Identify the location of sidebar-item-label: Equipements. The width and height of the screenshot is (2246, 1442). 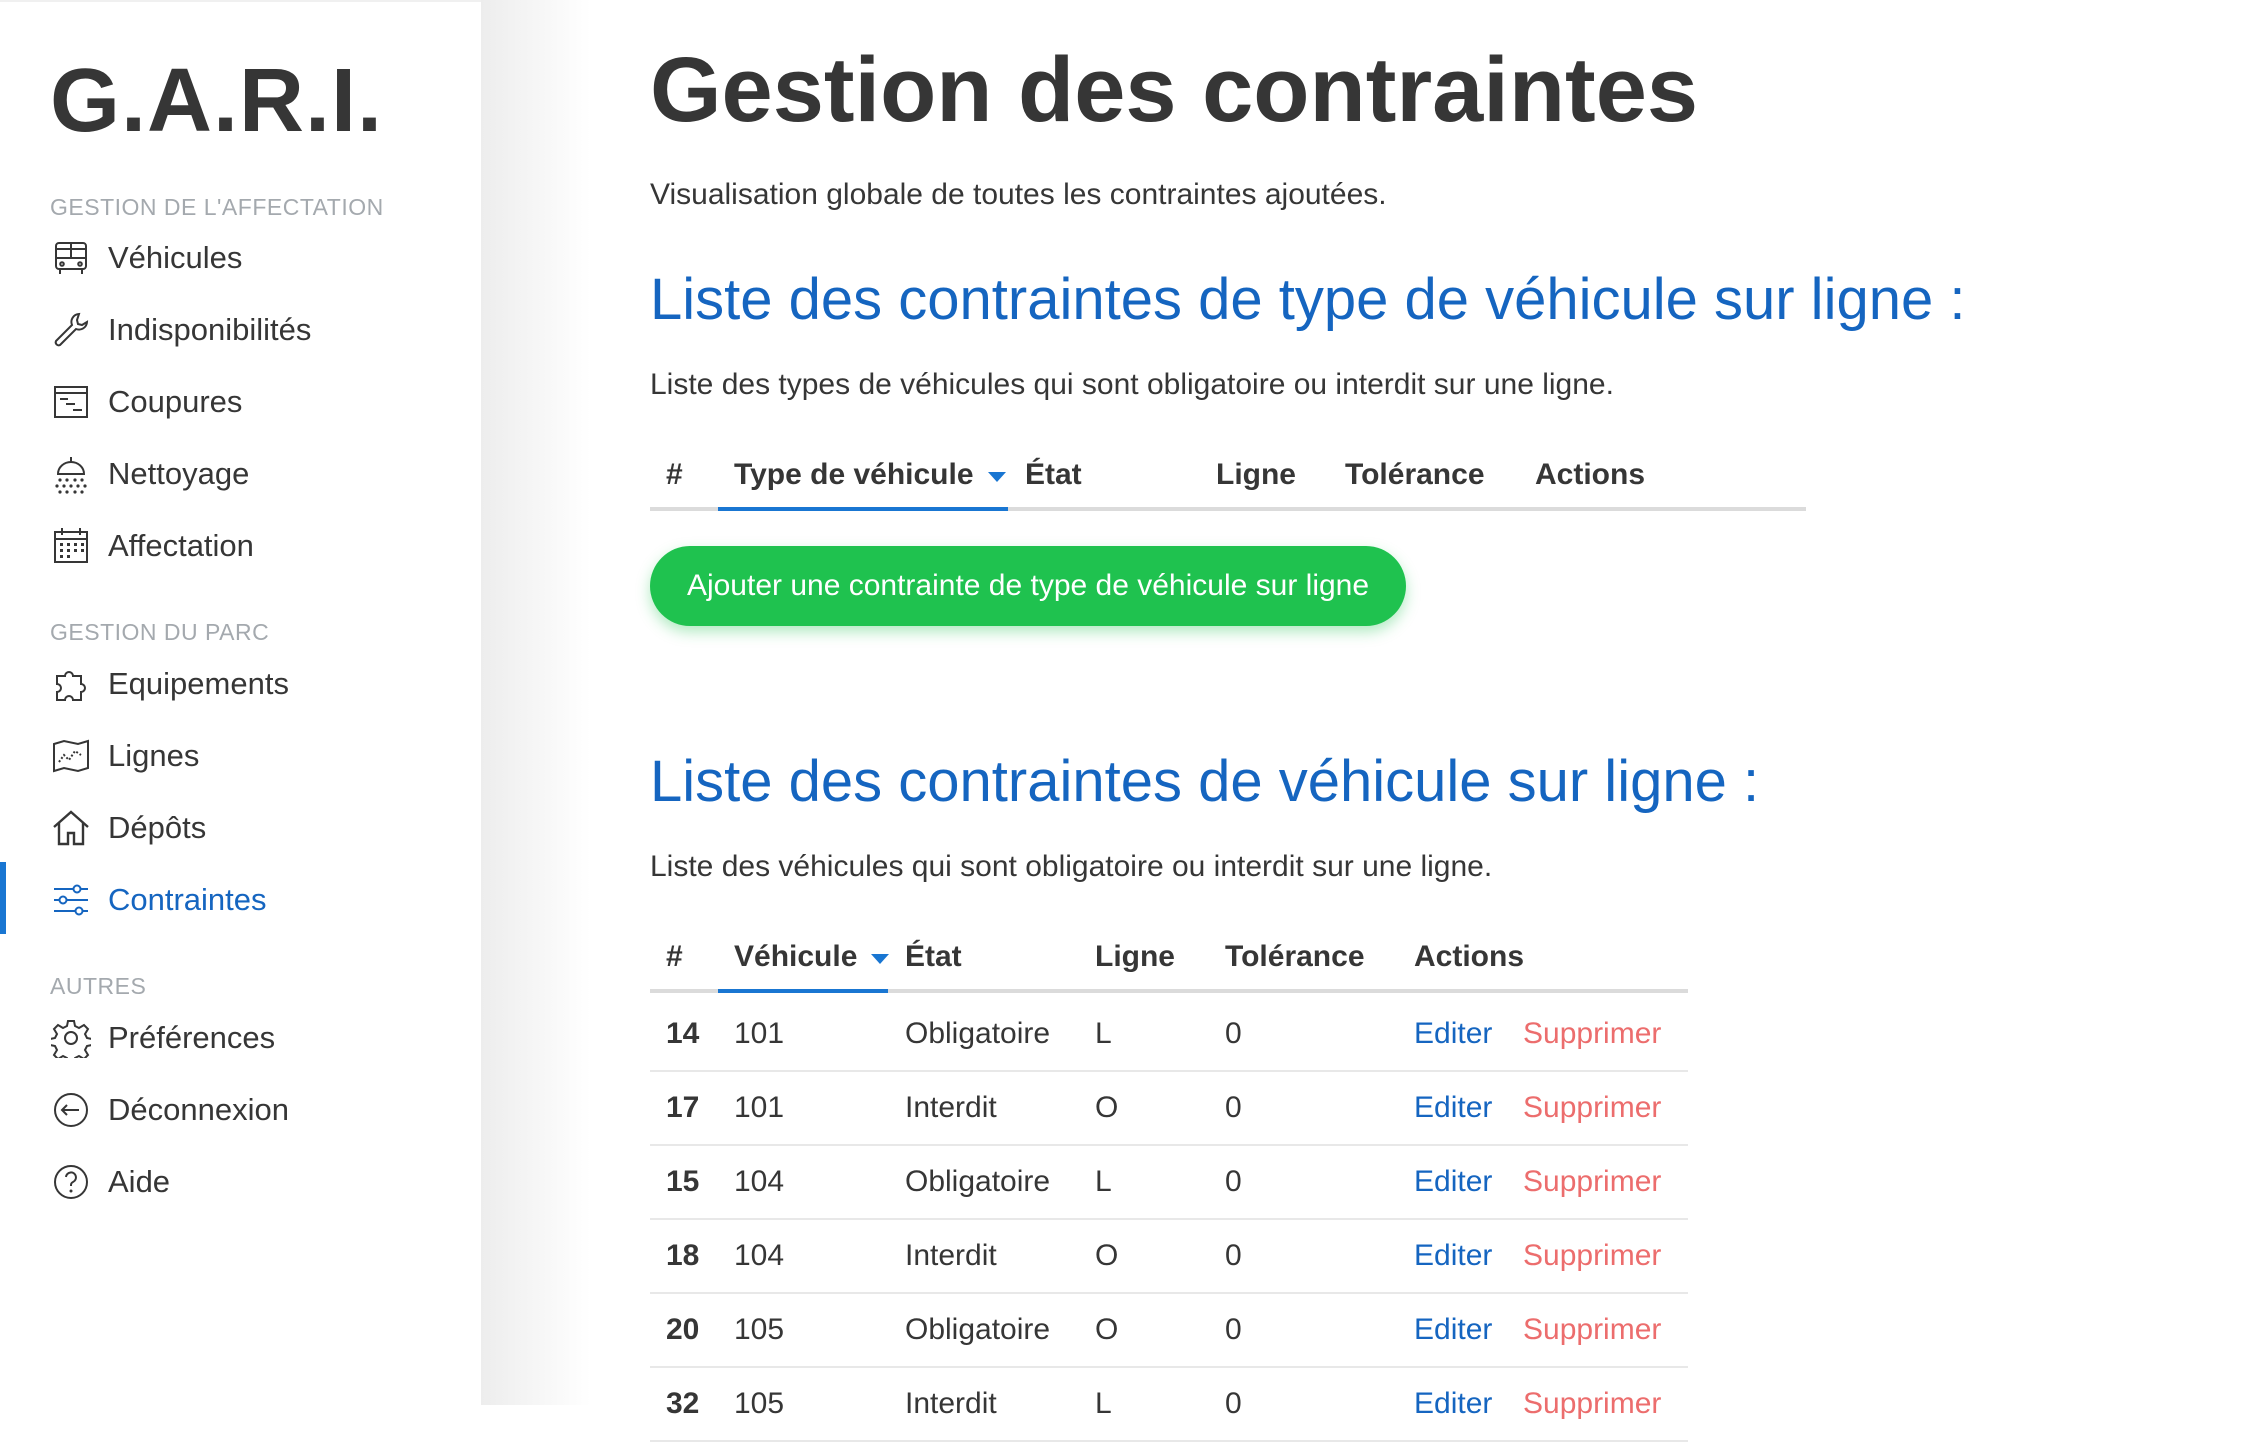
(198, 683).